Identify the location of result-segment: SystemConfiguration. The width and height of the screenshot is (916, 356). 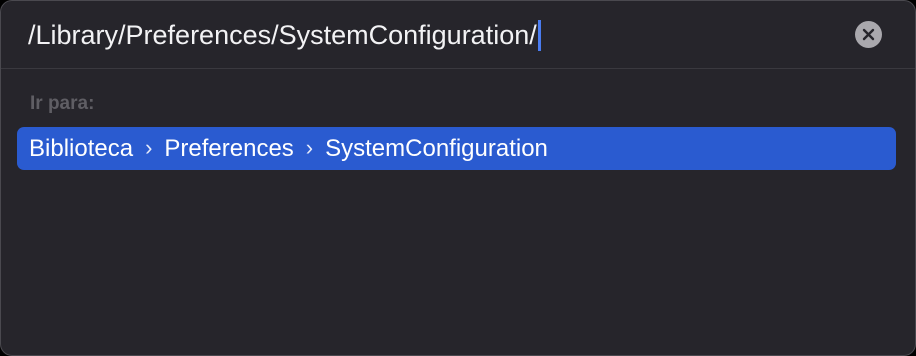
(436, 148).